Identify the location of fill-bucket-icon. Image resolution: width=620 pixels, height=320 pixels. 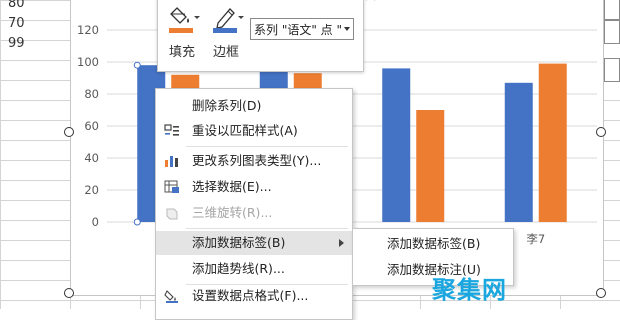
(184, 20).